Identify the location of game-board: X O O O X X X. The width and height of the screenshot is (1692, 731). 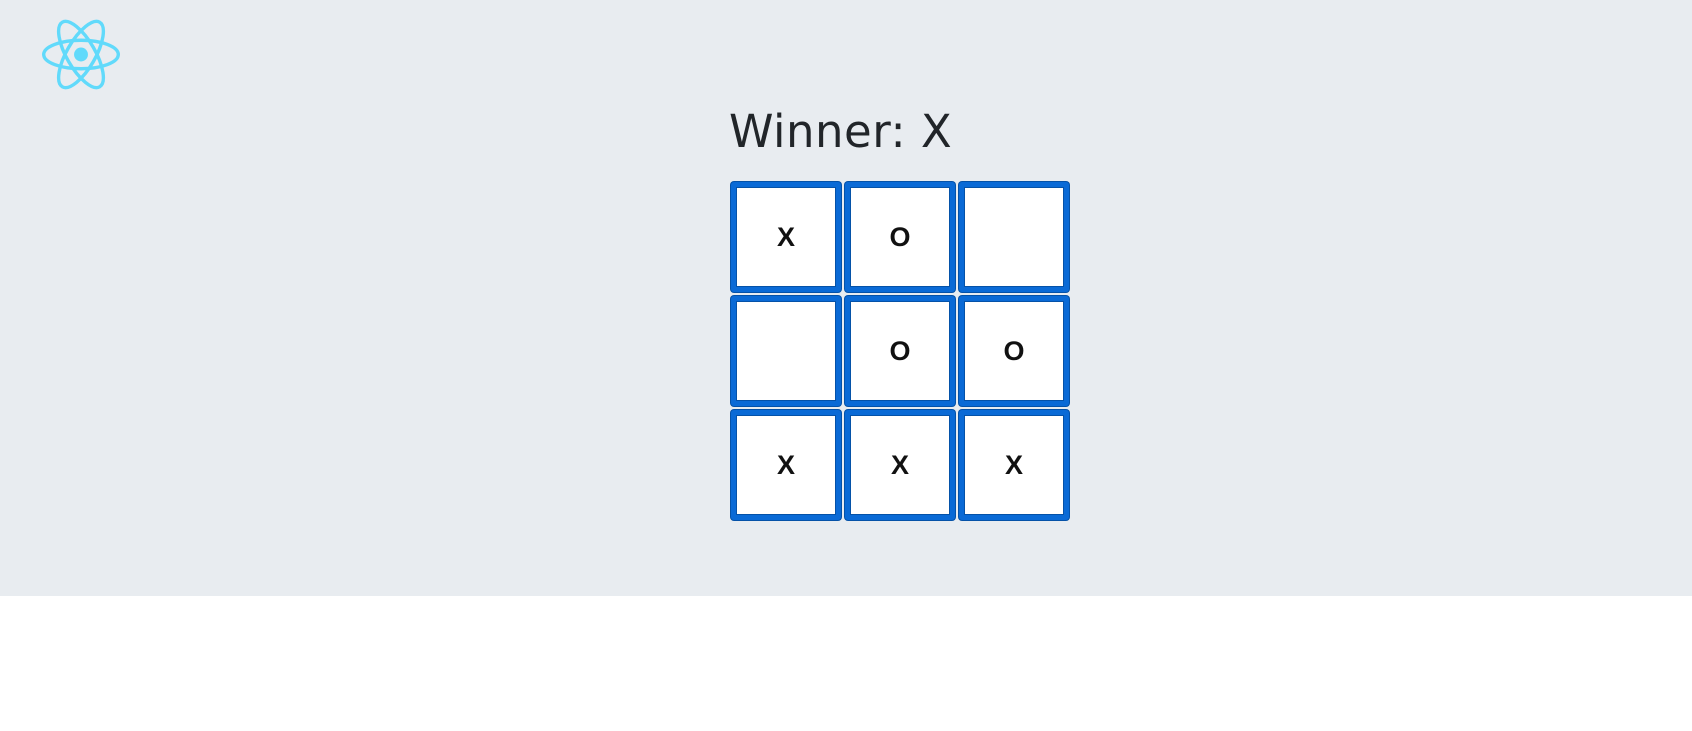
(900, 351).